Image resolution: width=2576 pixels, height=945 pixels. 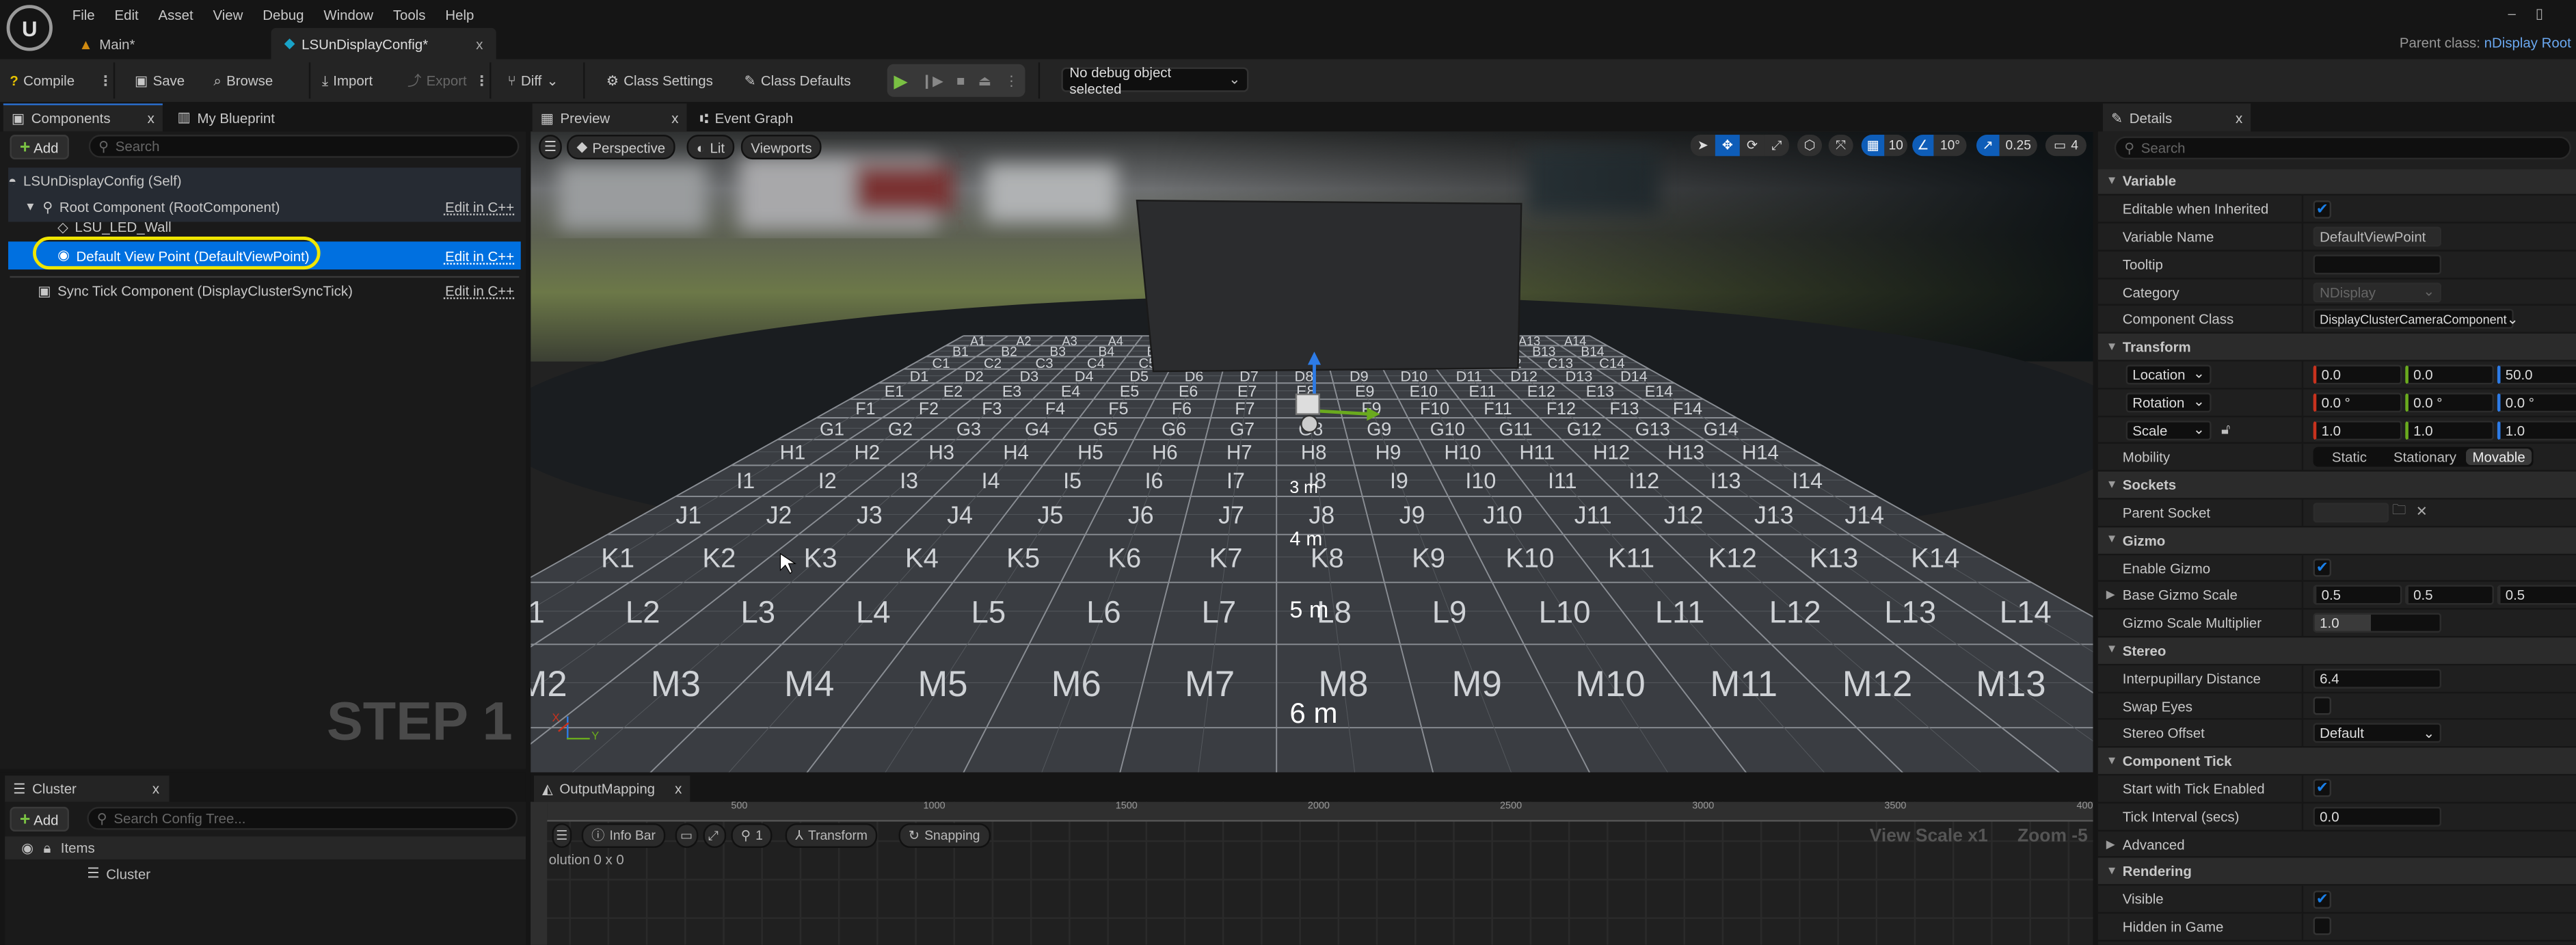 What do you see at coordinates (27, 848) in the screenshot?
I see `eye-icon: ◉` at bounding box center [27, 848].